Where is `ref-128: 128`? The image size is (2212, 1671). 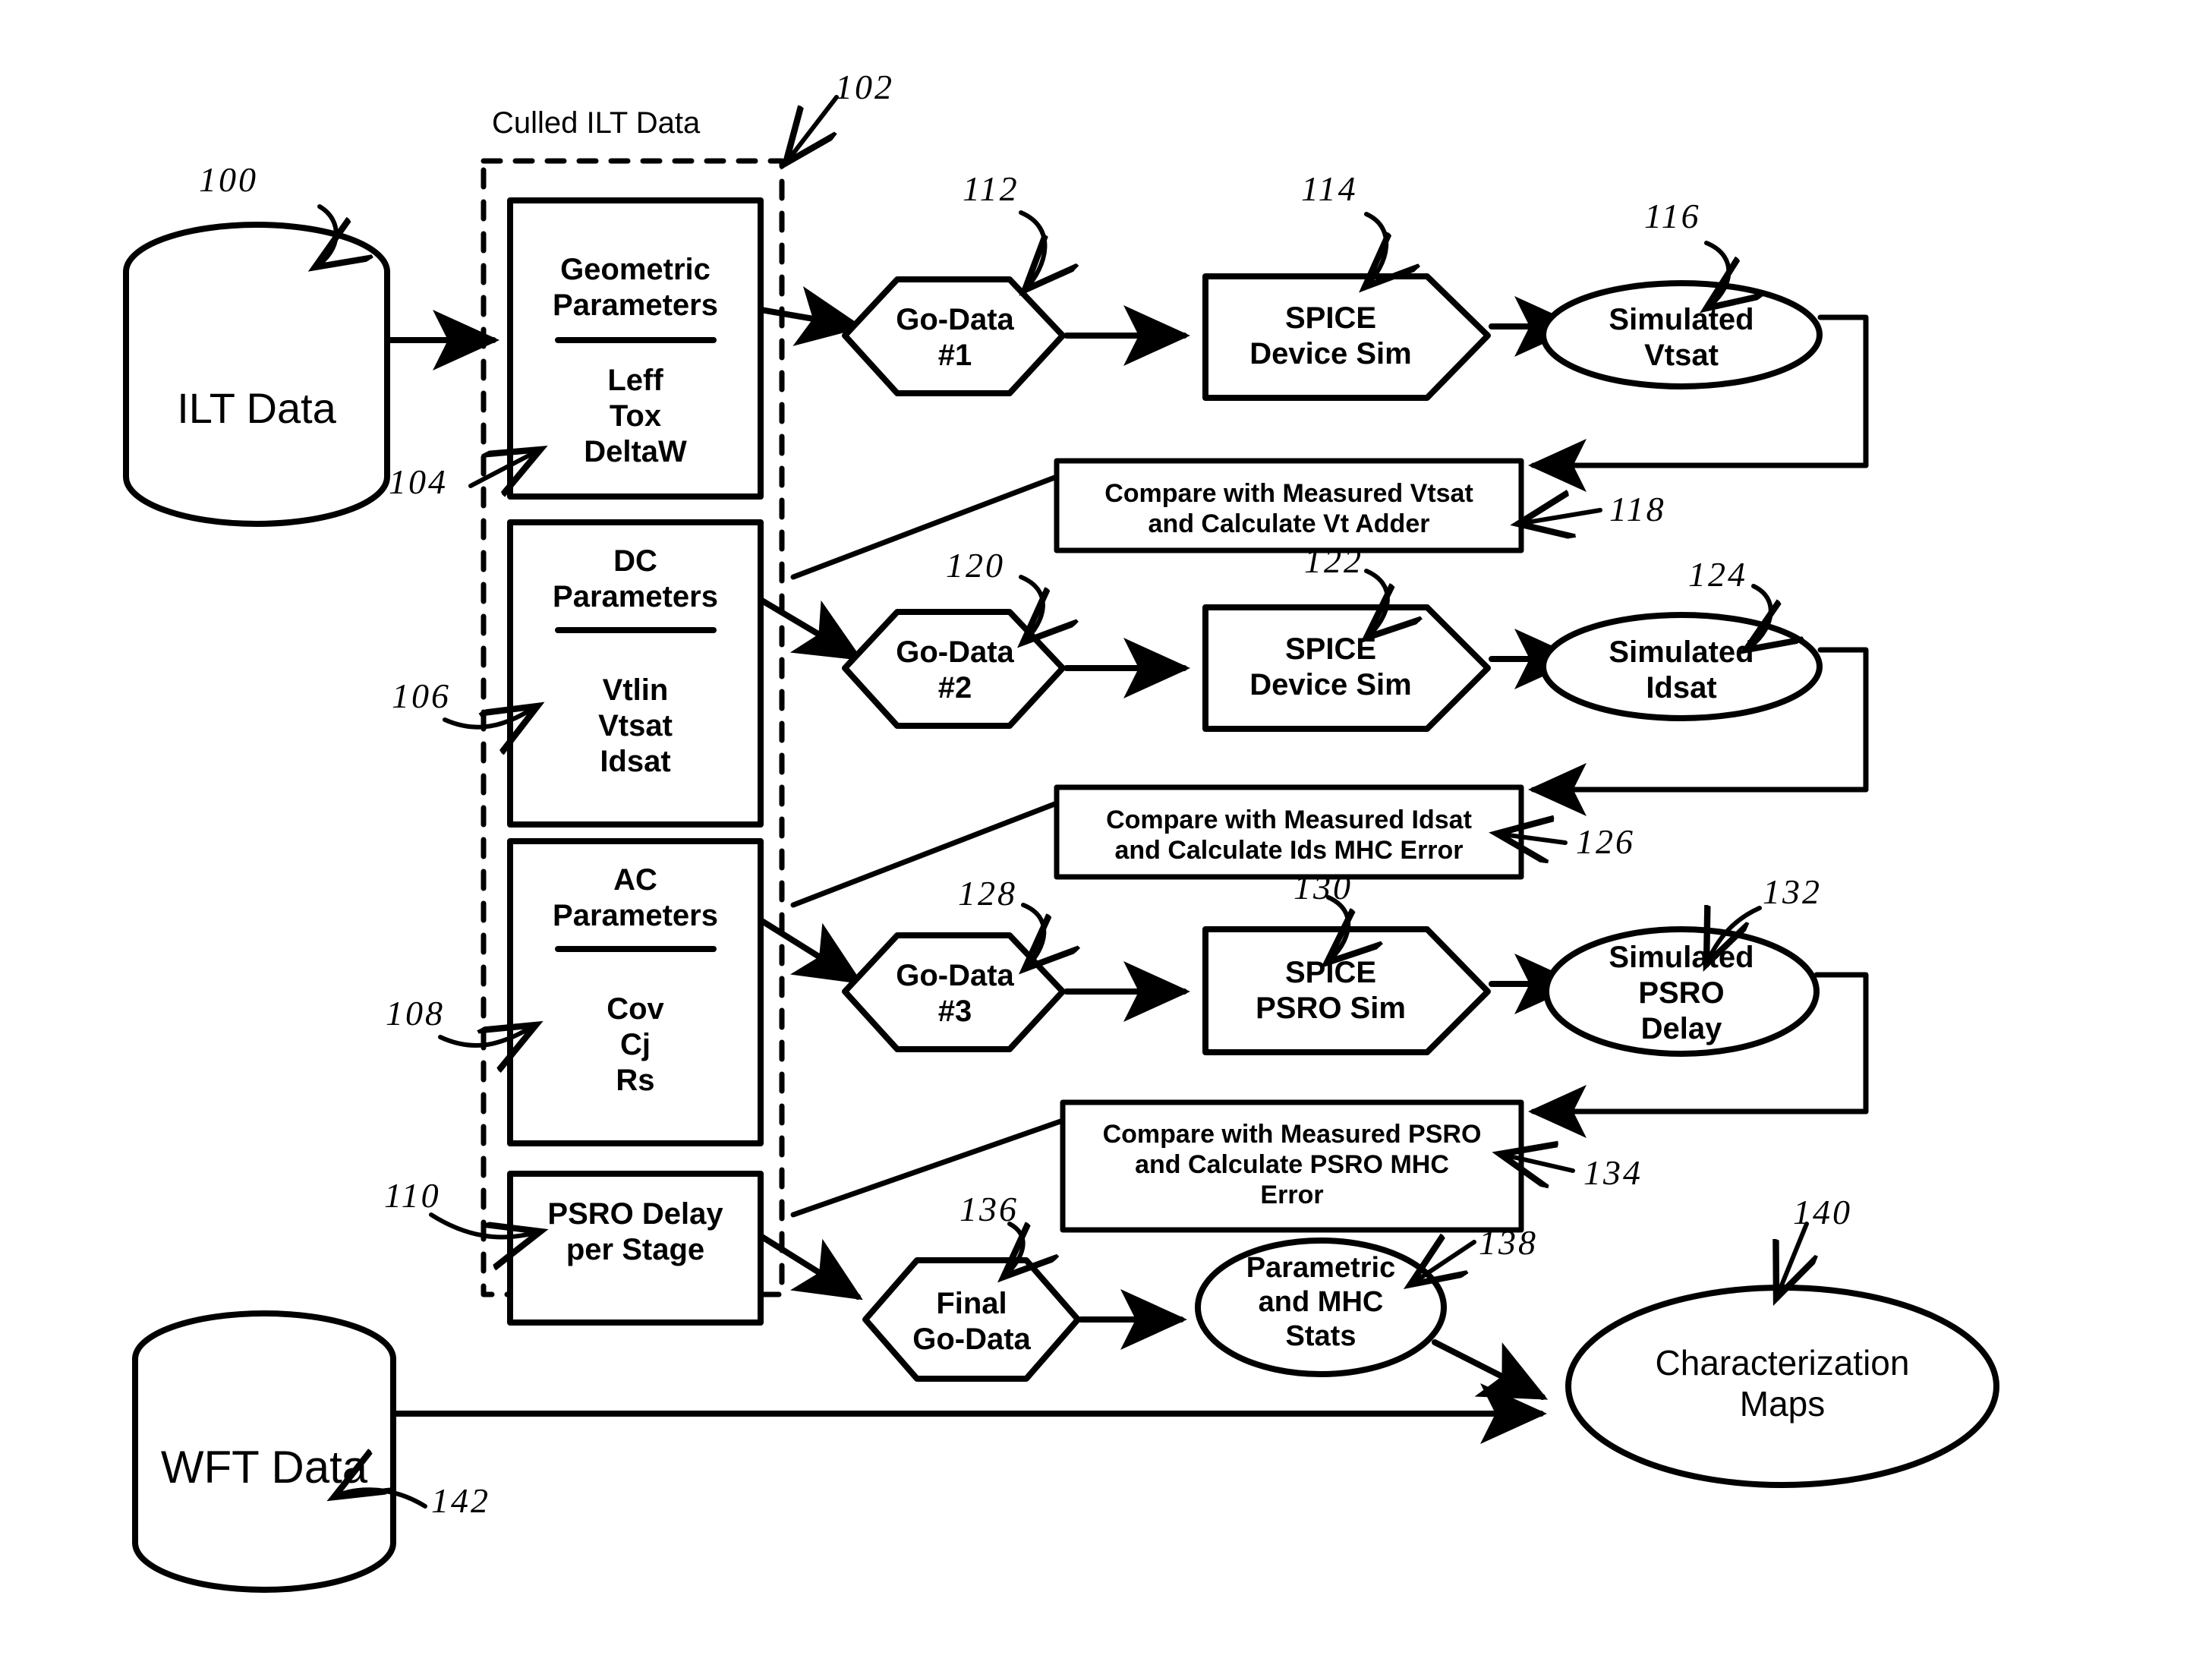 ref-128: 128 is located at coordinates (987, 893).